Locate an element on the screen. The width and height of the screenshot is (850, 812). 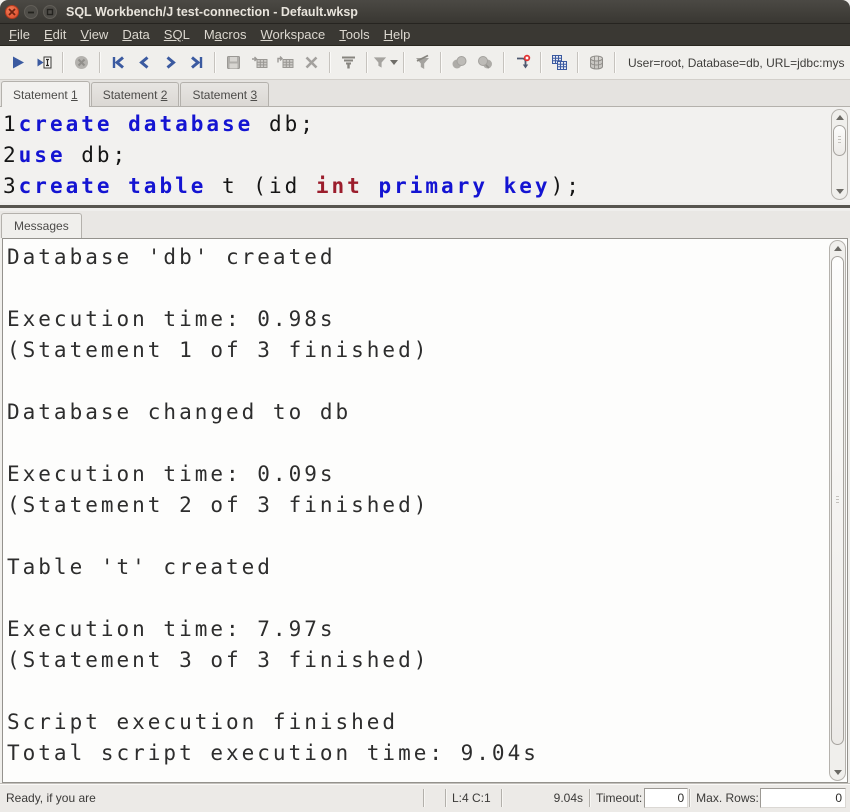
copy-row-button is located at coordinates (285, 63).